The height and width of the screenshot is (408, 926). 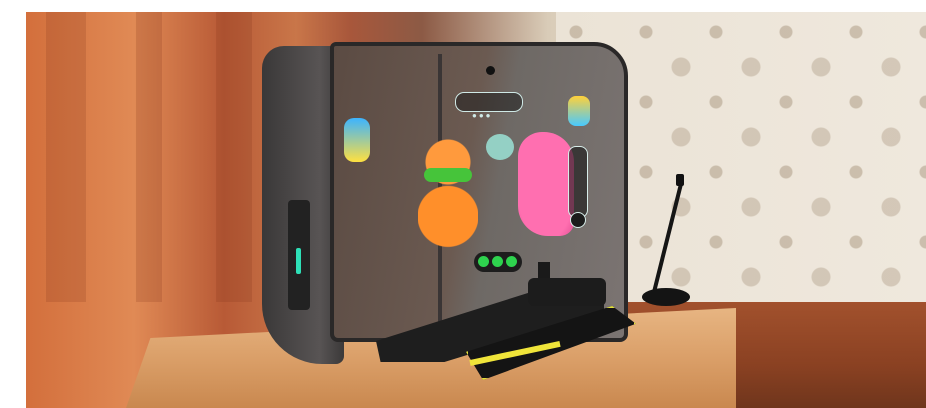 What do you see at coordinates (578, 182) in the screenshot?
I see `screen-side-menu` at bounding box center [578, 182].